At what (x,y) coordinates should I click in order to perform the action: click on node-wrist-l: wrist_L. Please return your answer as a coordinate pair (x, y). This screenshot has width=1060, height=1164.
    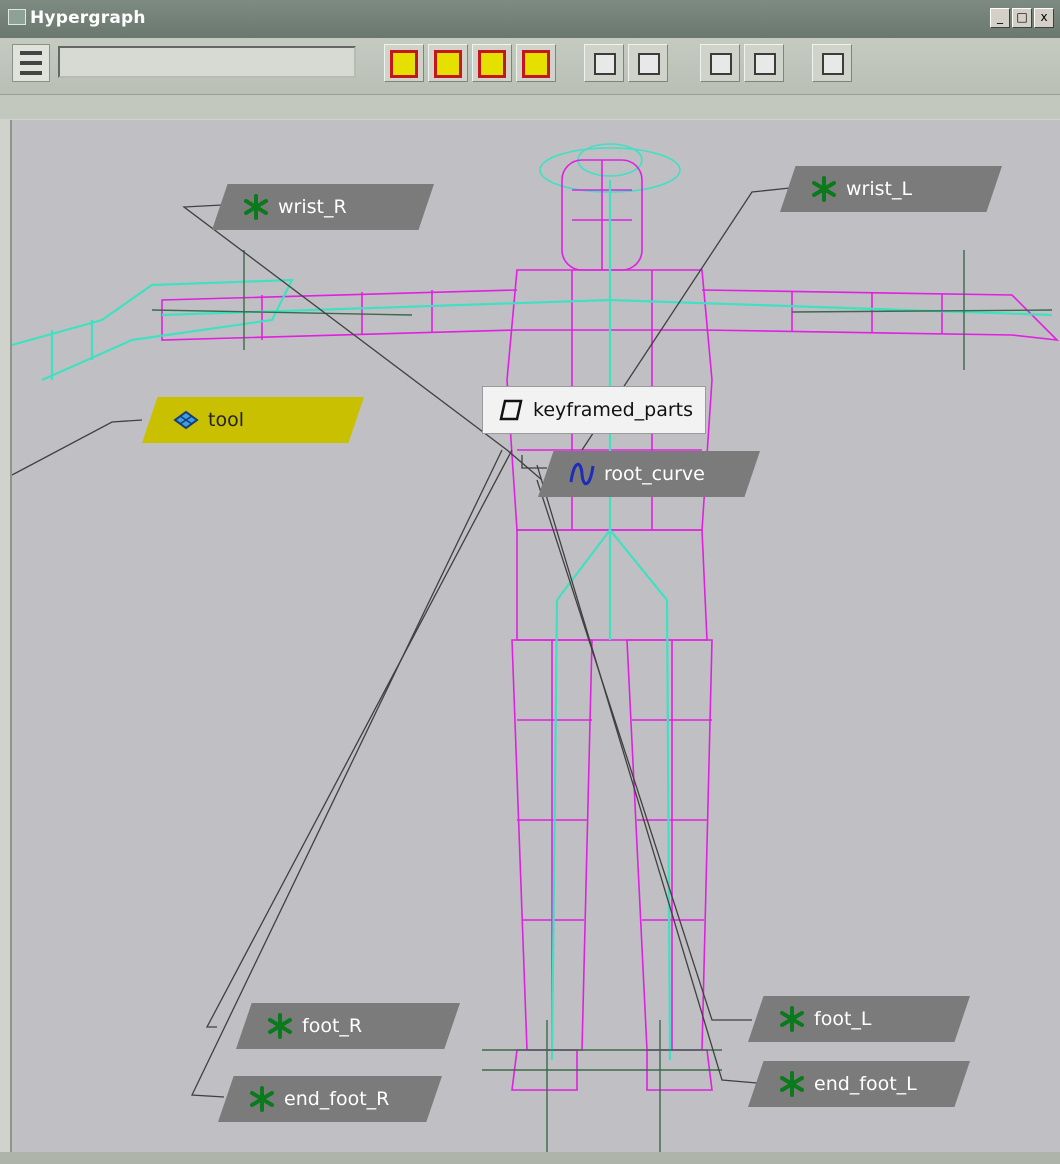
    Looking at the image, I should click on (891, 189).